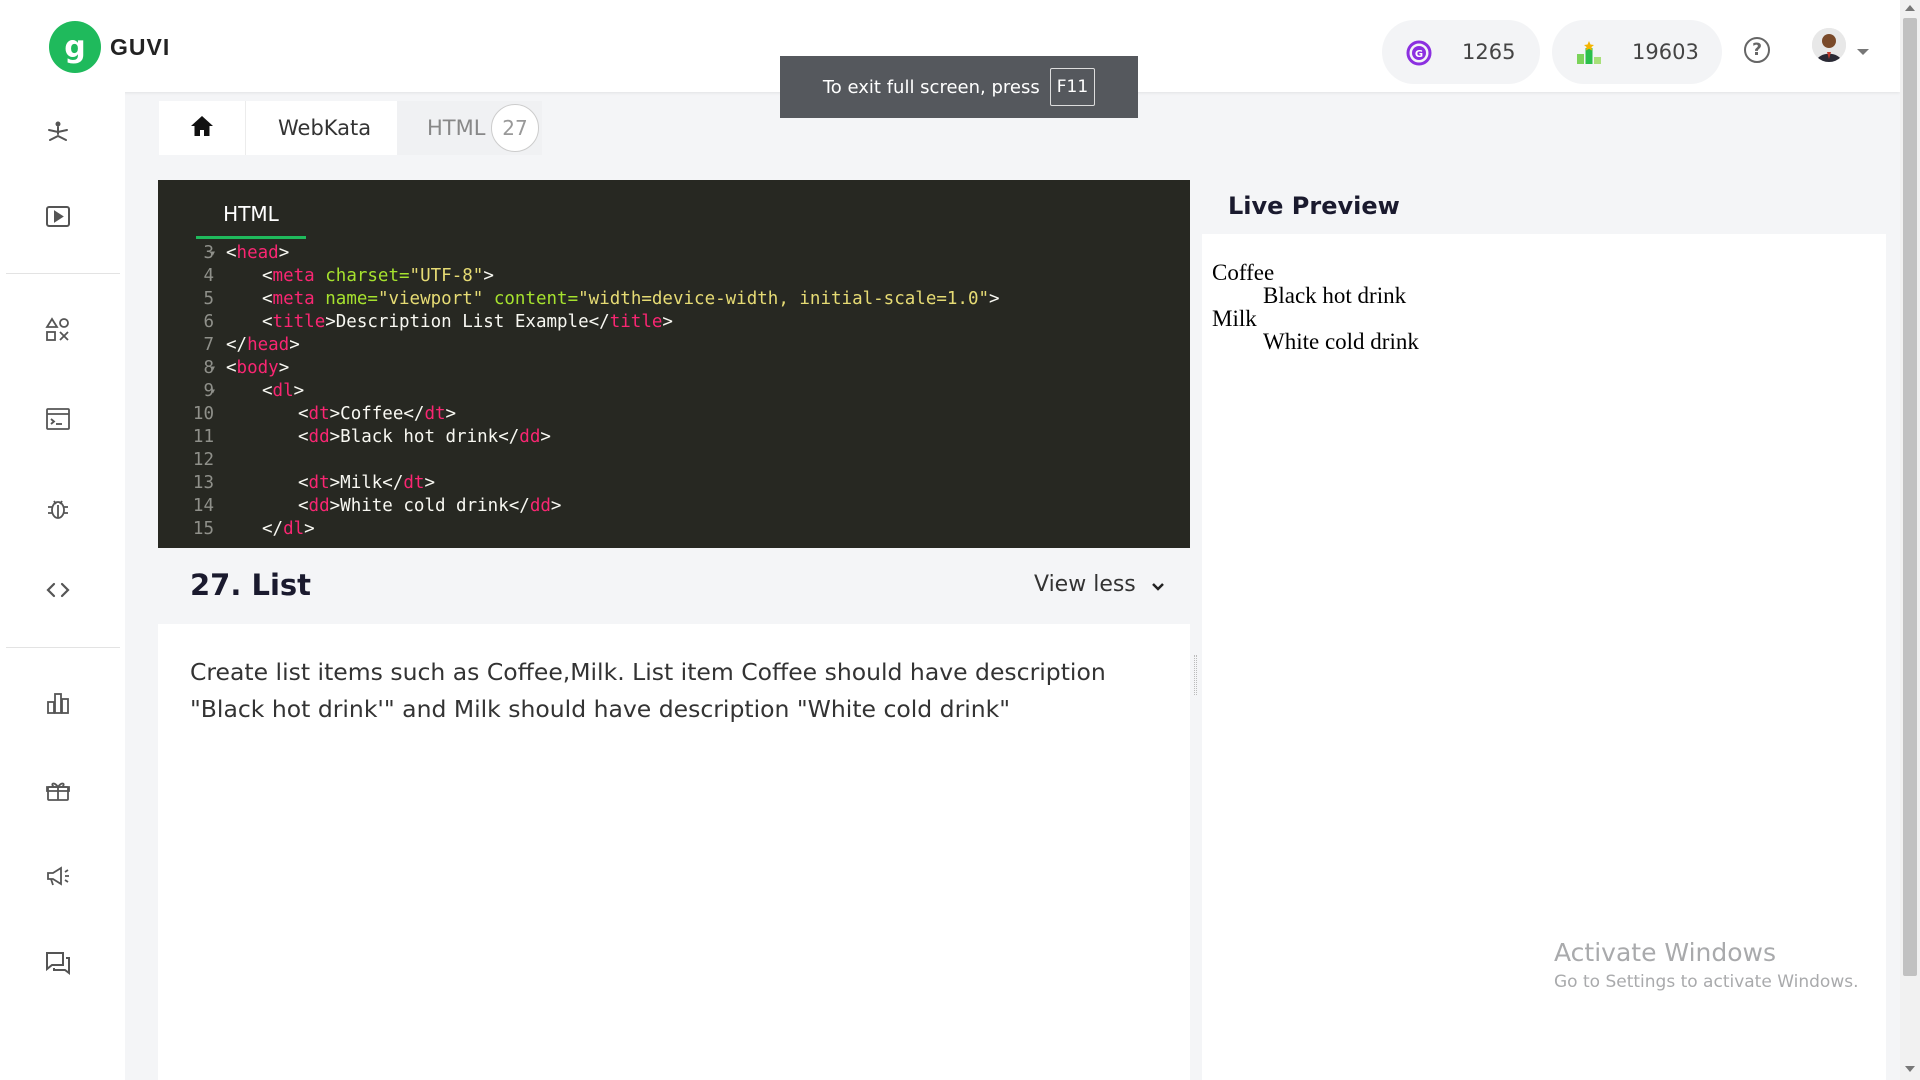 The image size is (1920, 1080). What do you see at coordinates (63, 273) in the screenshot?
I see `sidebar-divider` at bounding box center [63, 273].